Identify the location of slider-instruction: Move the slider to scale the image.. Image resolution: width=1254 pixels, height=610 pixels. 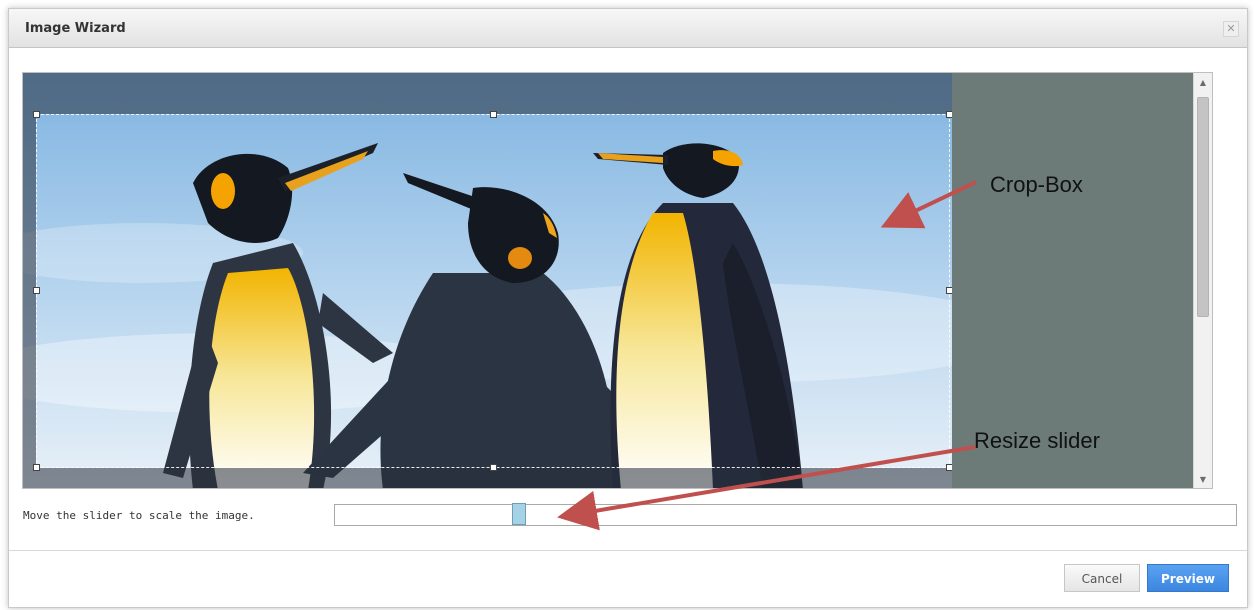
(139, 515).